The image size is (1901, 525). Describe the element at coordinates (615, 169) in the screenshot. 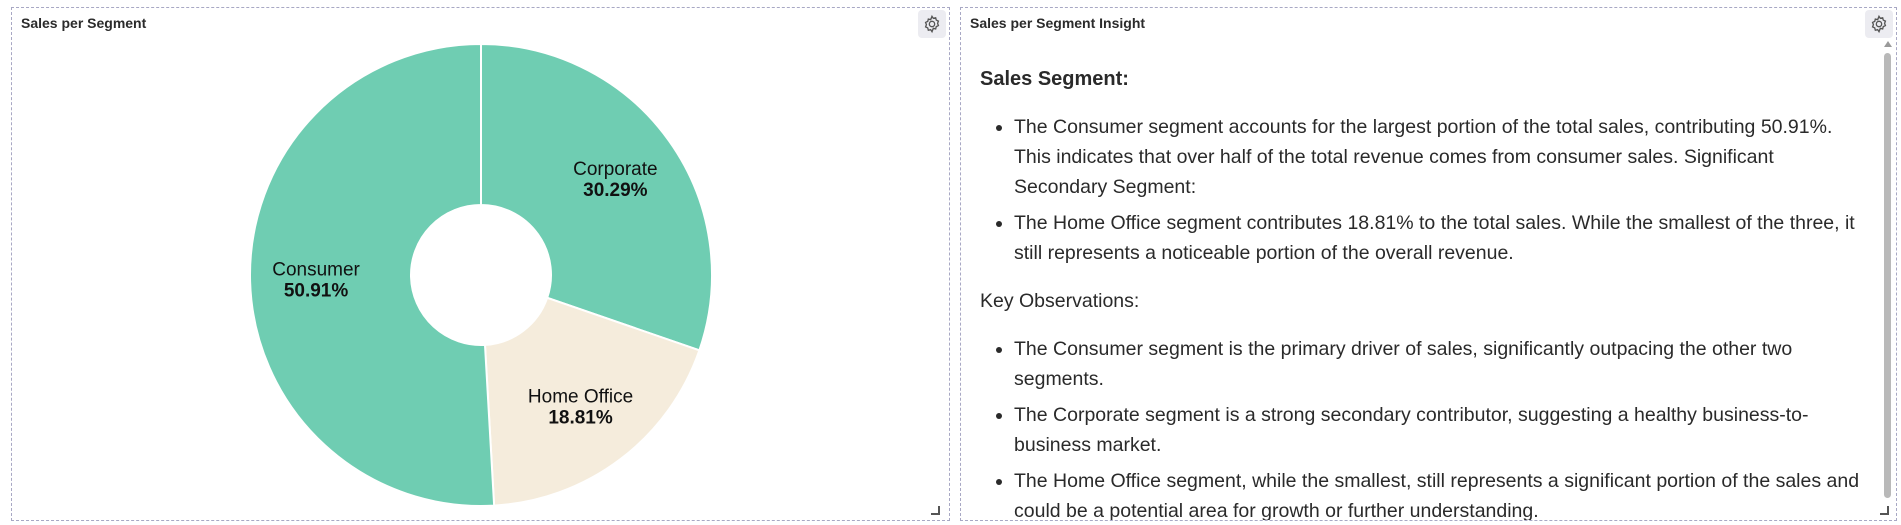

I see `slice-label: Corporate` at that location.